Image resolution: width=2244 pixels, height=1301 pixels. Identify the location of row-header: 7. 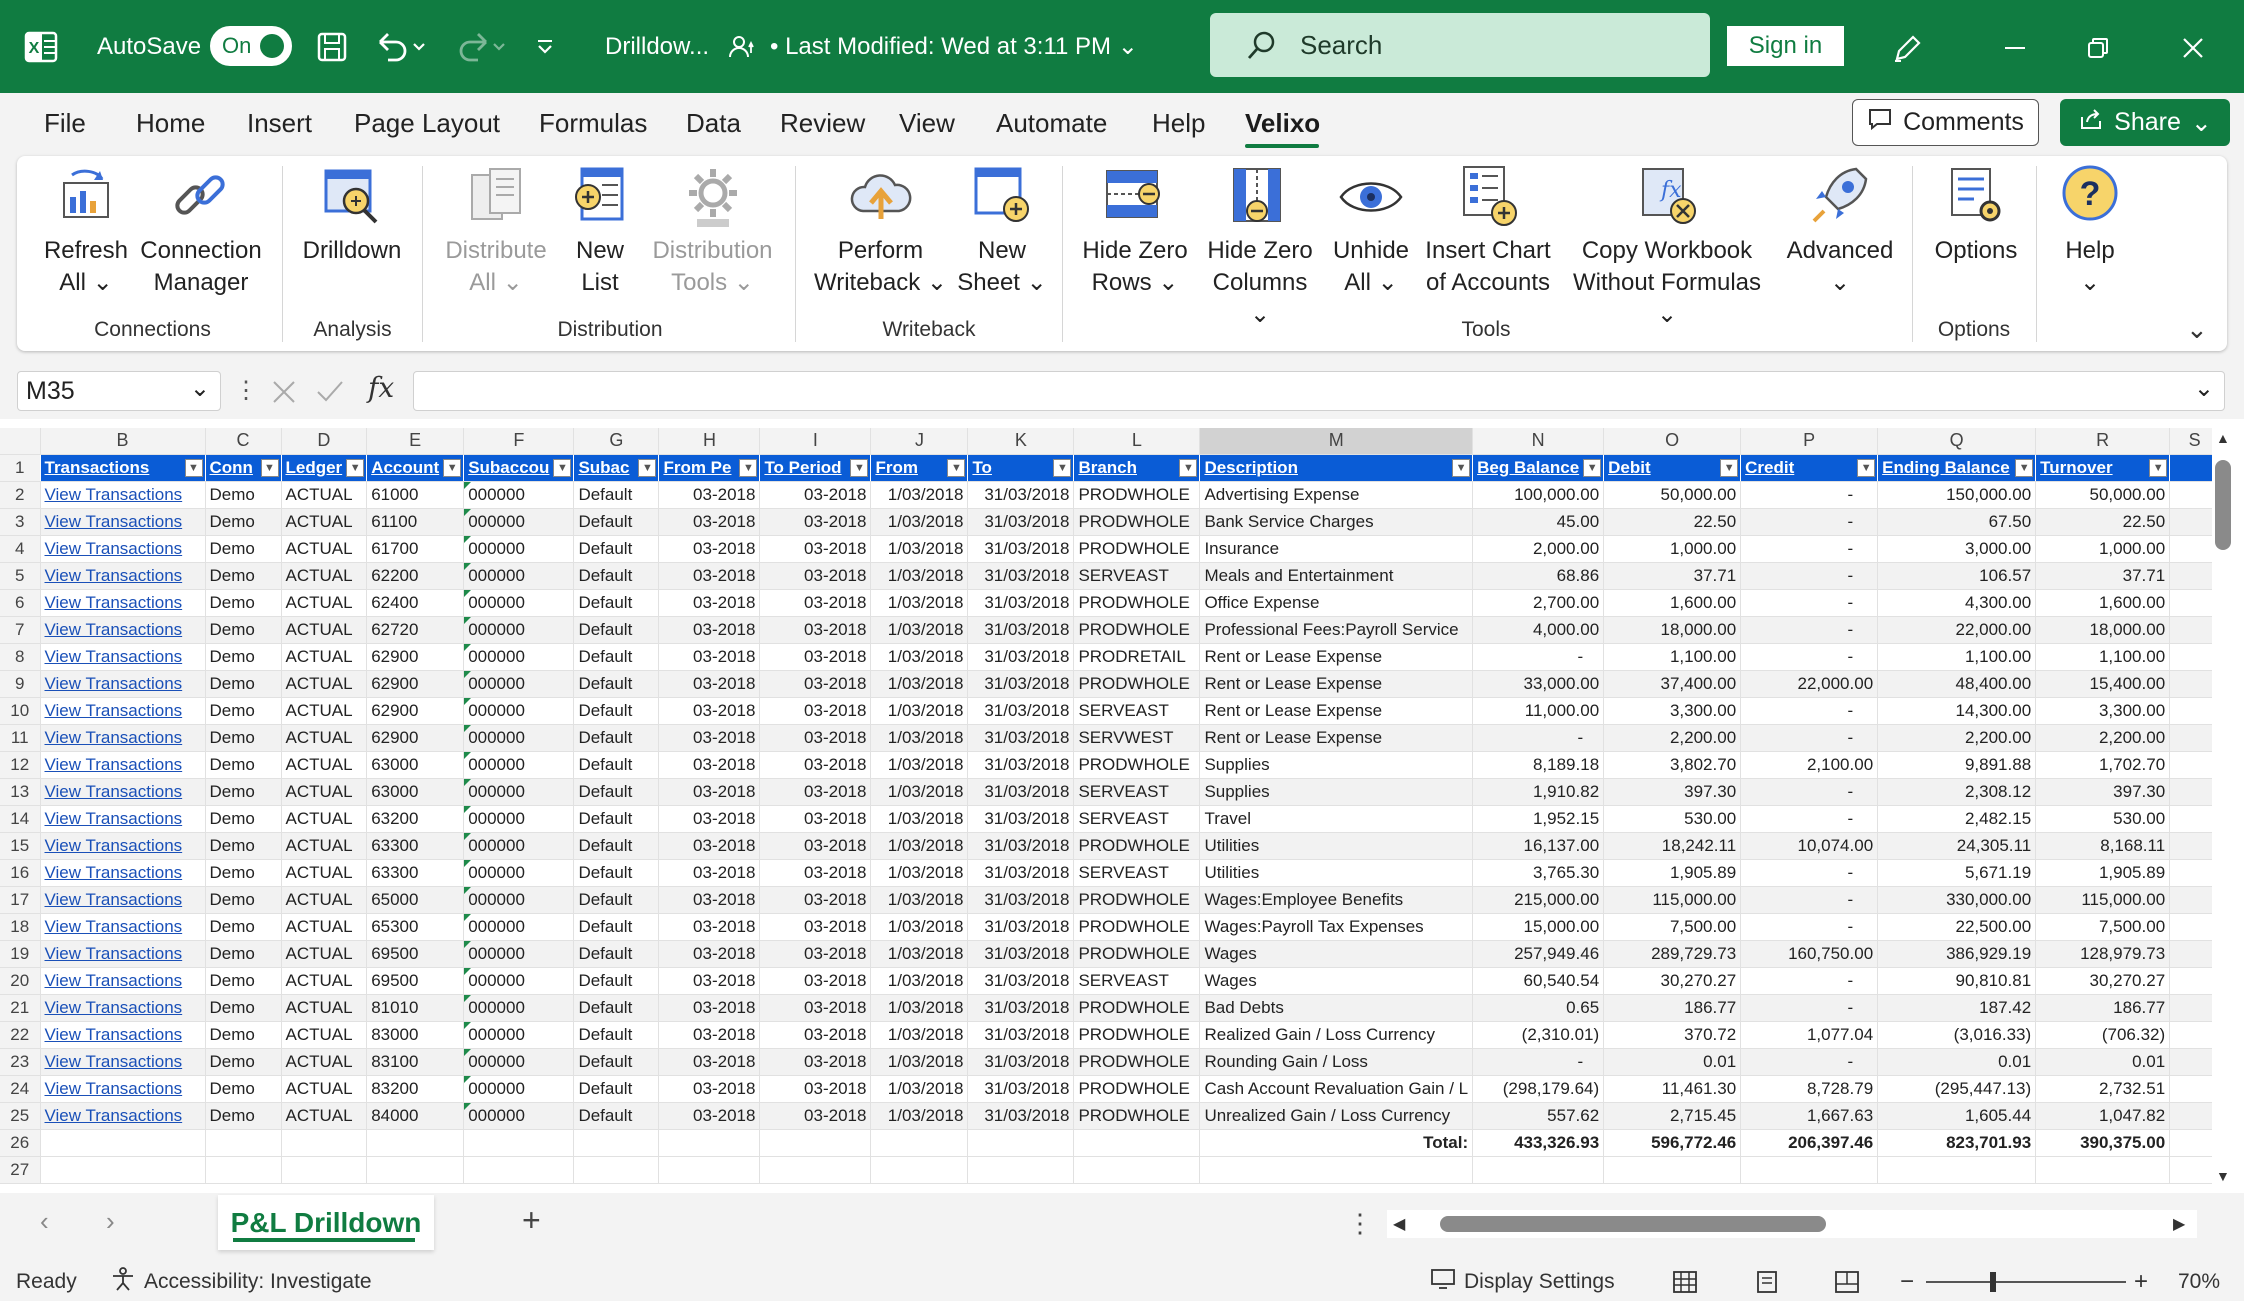
(20, 630).